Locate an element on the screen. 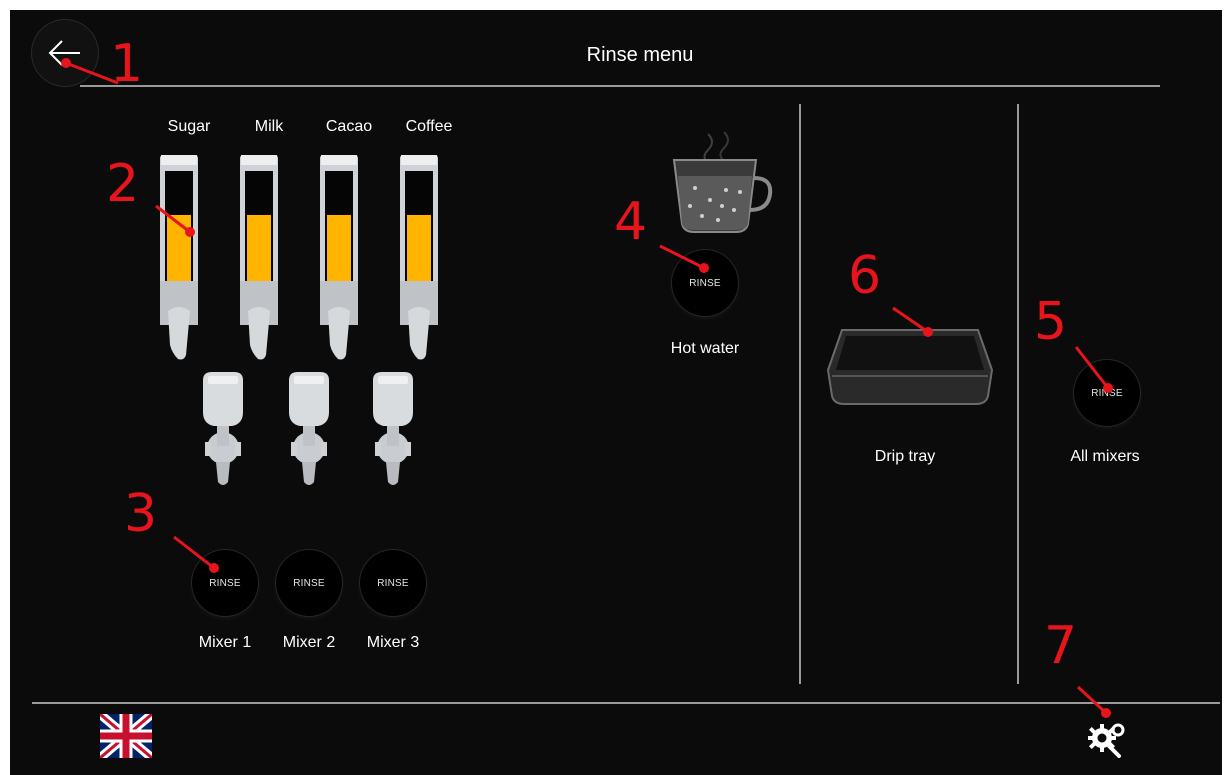 This screenshot has width=1232, height=775. annotation-marker-6: 6 is located at coordinates (865, 276).